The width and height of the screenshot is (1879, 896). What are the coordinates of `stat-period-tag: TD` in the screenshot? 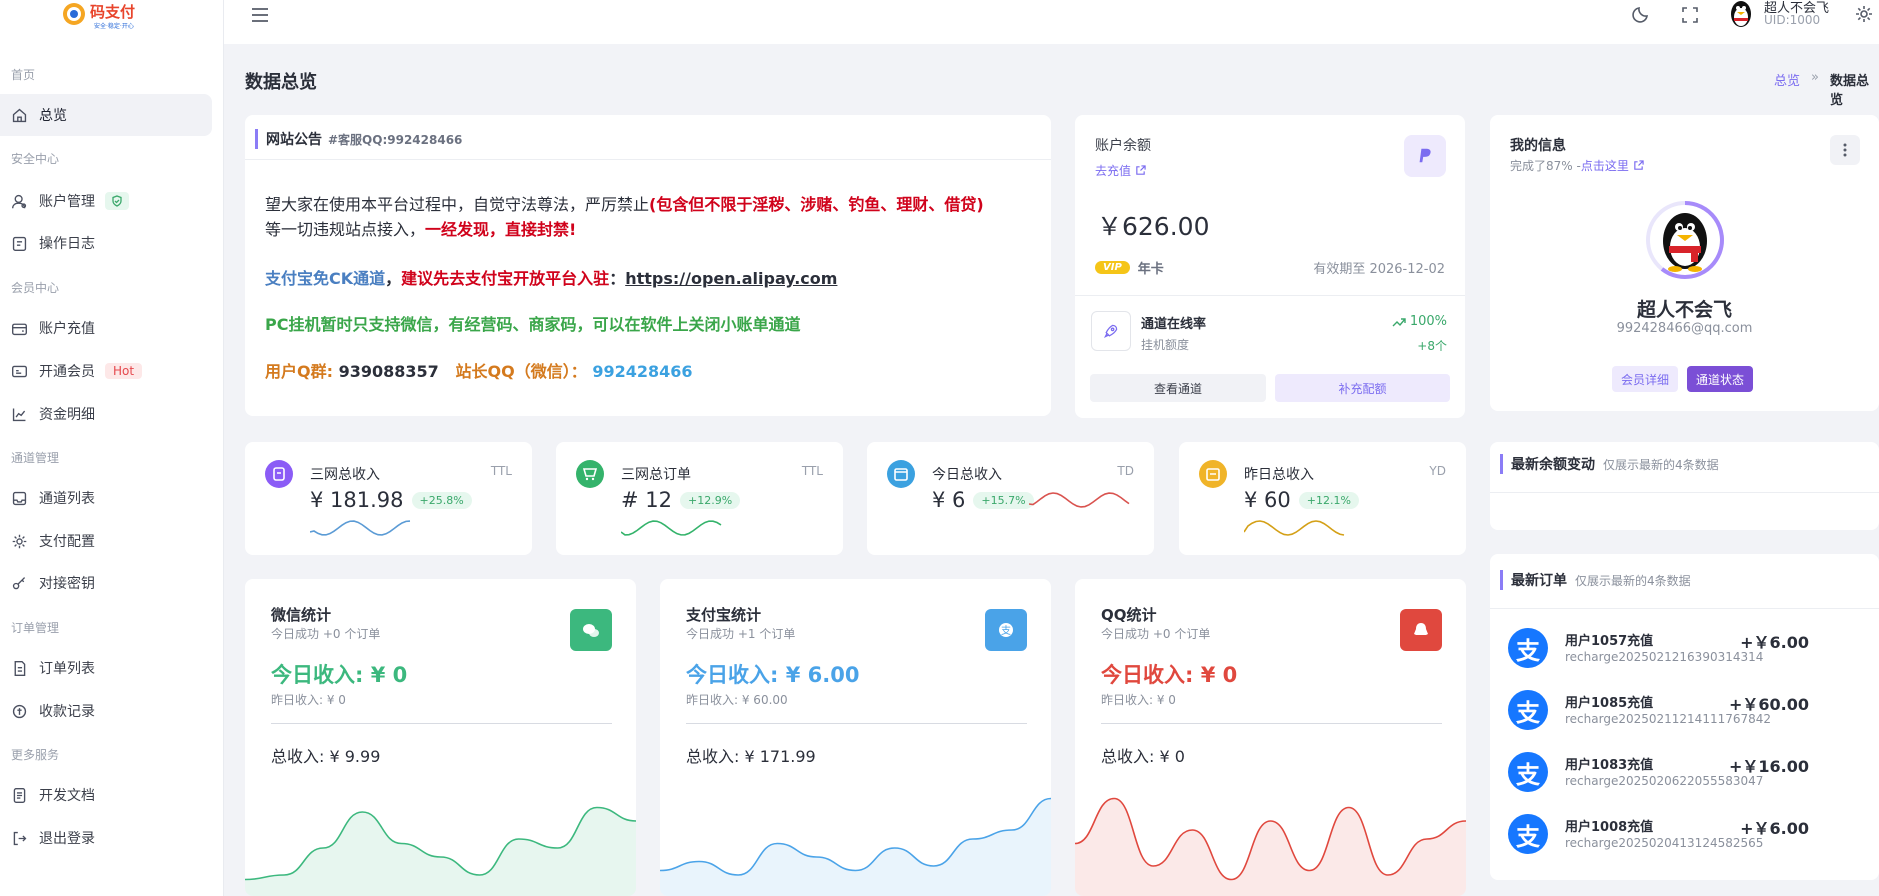 It's located at (1125, 471).